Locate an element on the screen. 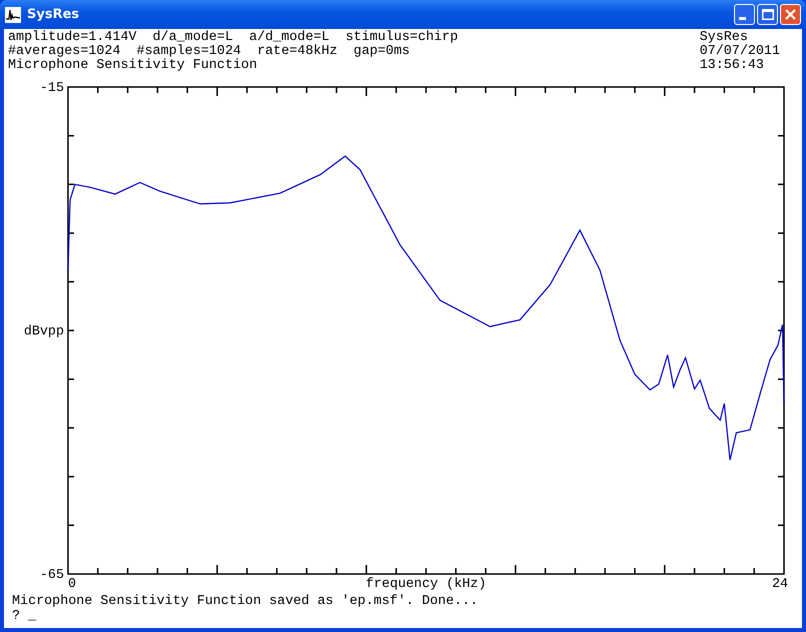 The width and height of the screenshot is (806, 632). window-title: SysRes is located at coordinates (53, 14).